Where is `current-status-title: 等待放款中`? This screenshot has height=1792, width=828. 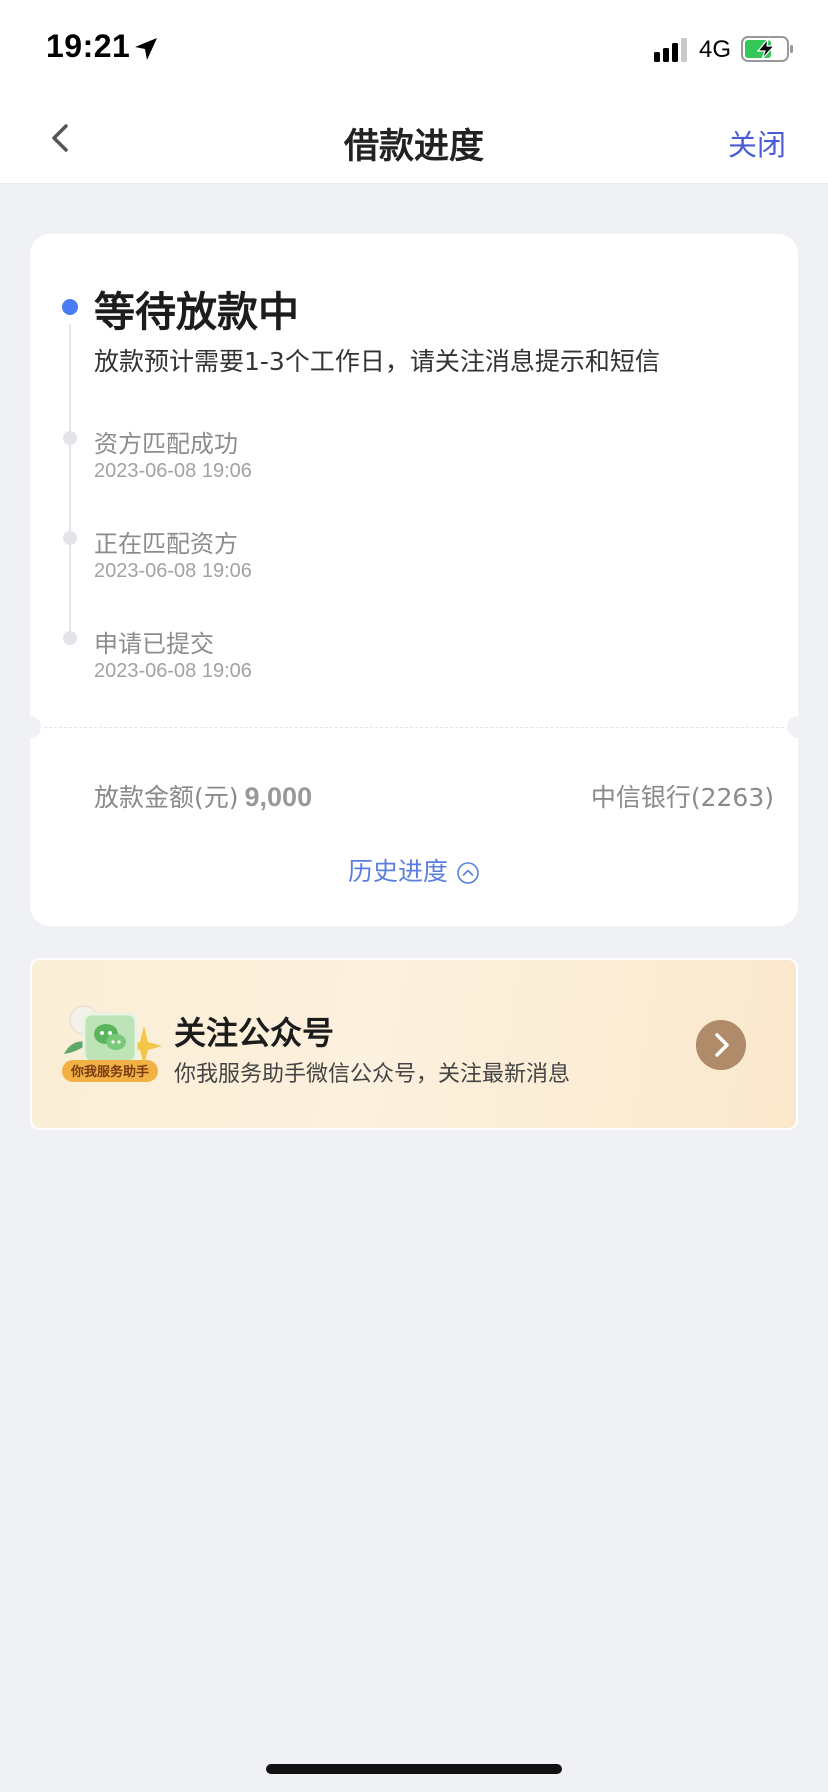 current-status-title: 等待放款中 is located at coordinates (196, 312).